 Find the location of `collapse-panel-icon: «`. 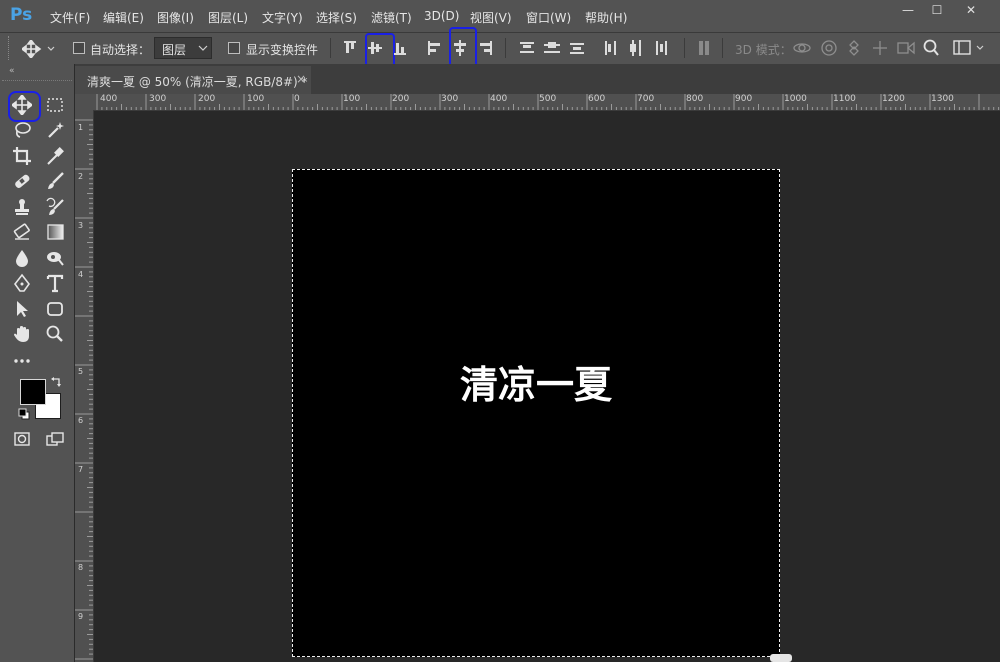

collapse-panel-icon: « is located at coordinates (12, 71).